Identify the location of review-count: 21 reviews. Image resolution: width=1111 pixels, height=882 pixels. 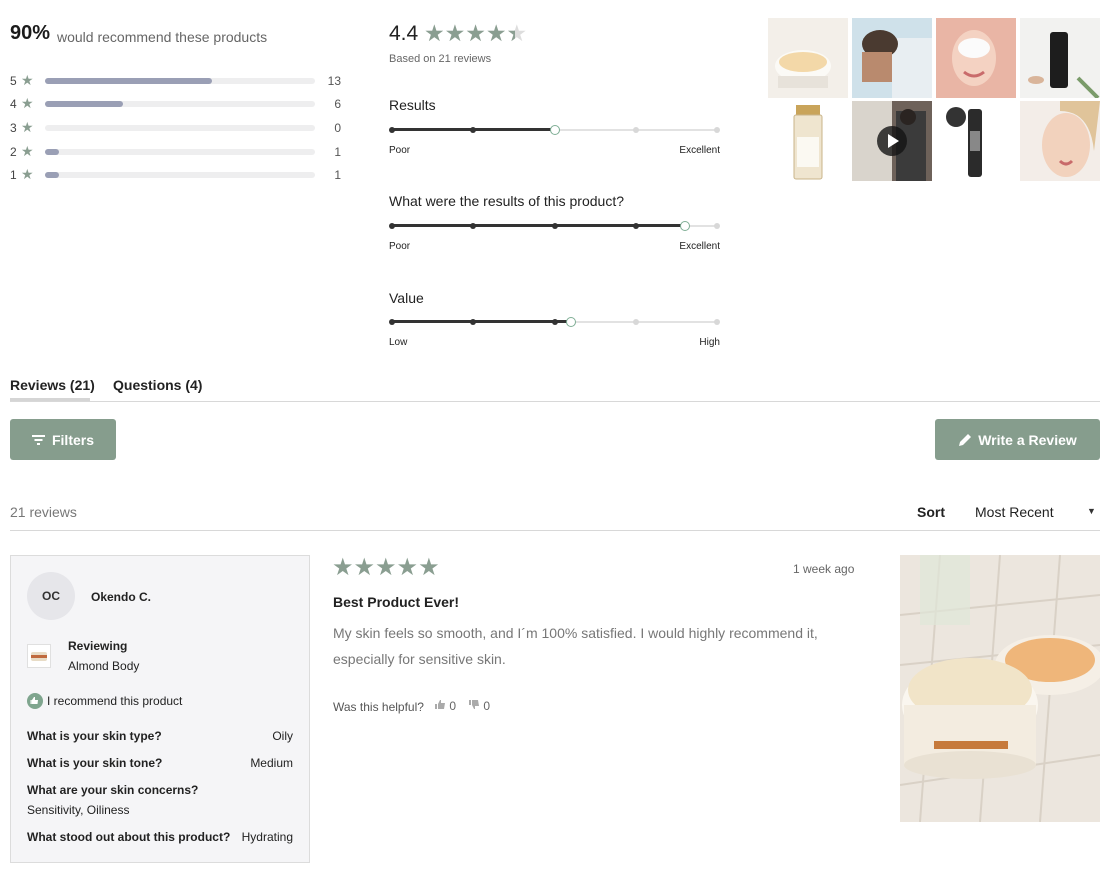
(43, 512).